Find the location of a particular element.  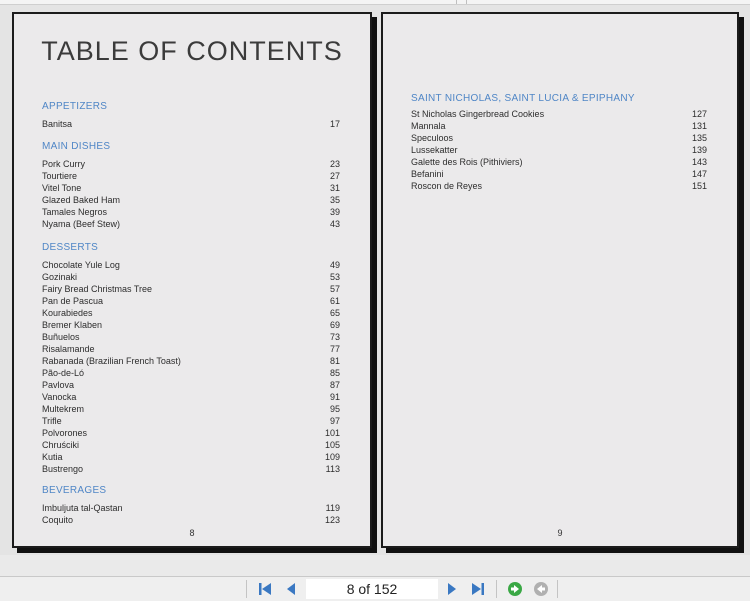

entry-page: 43 is located at coordinates (334, 224).